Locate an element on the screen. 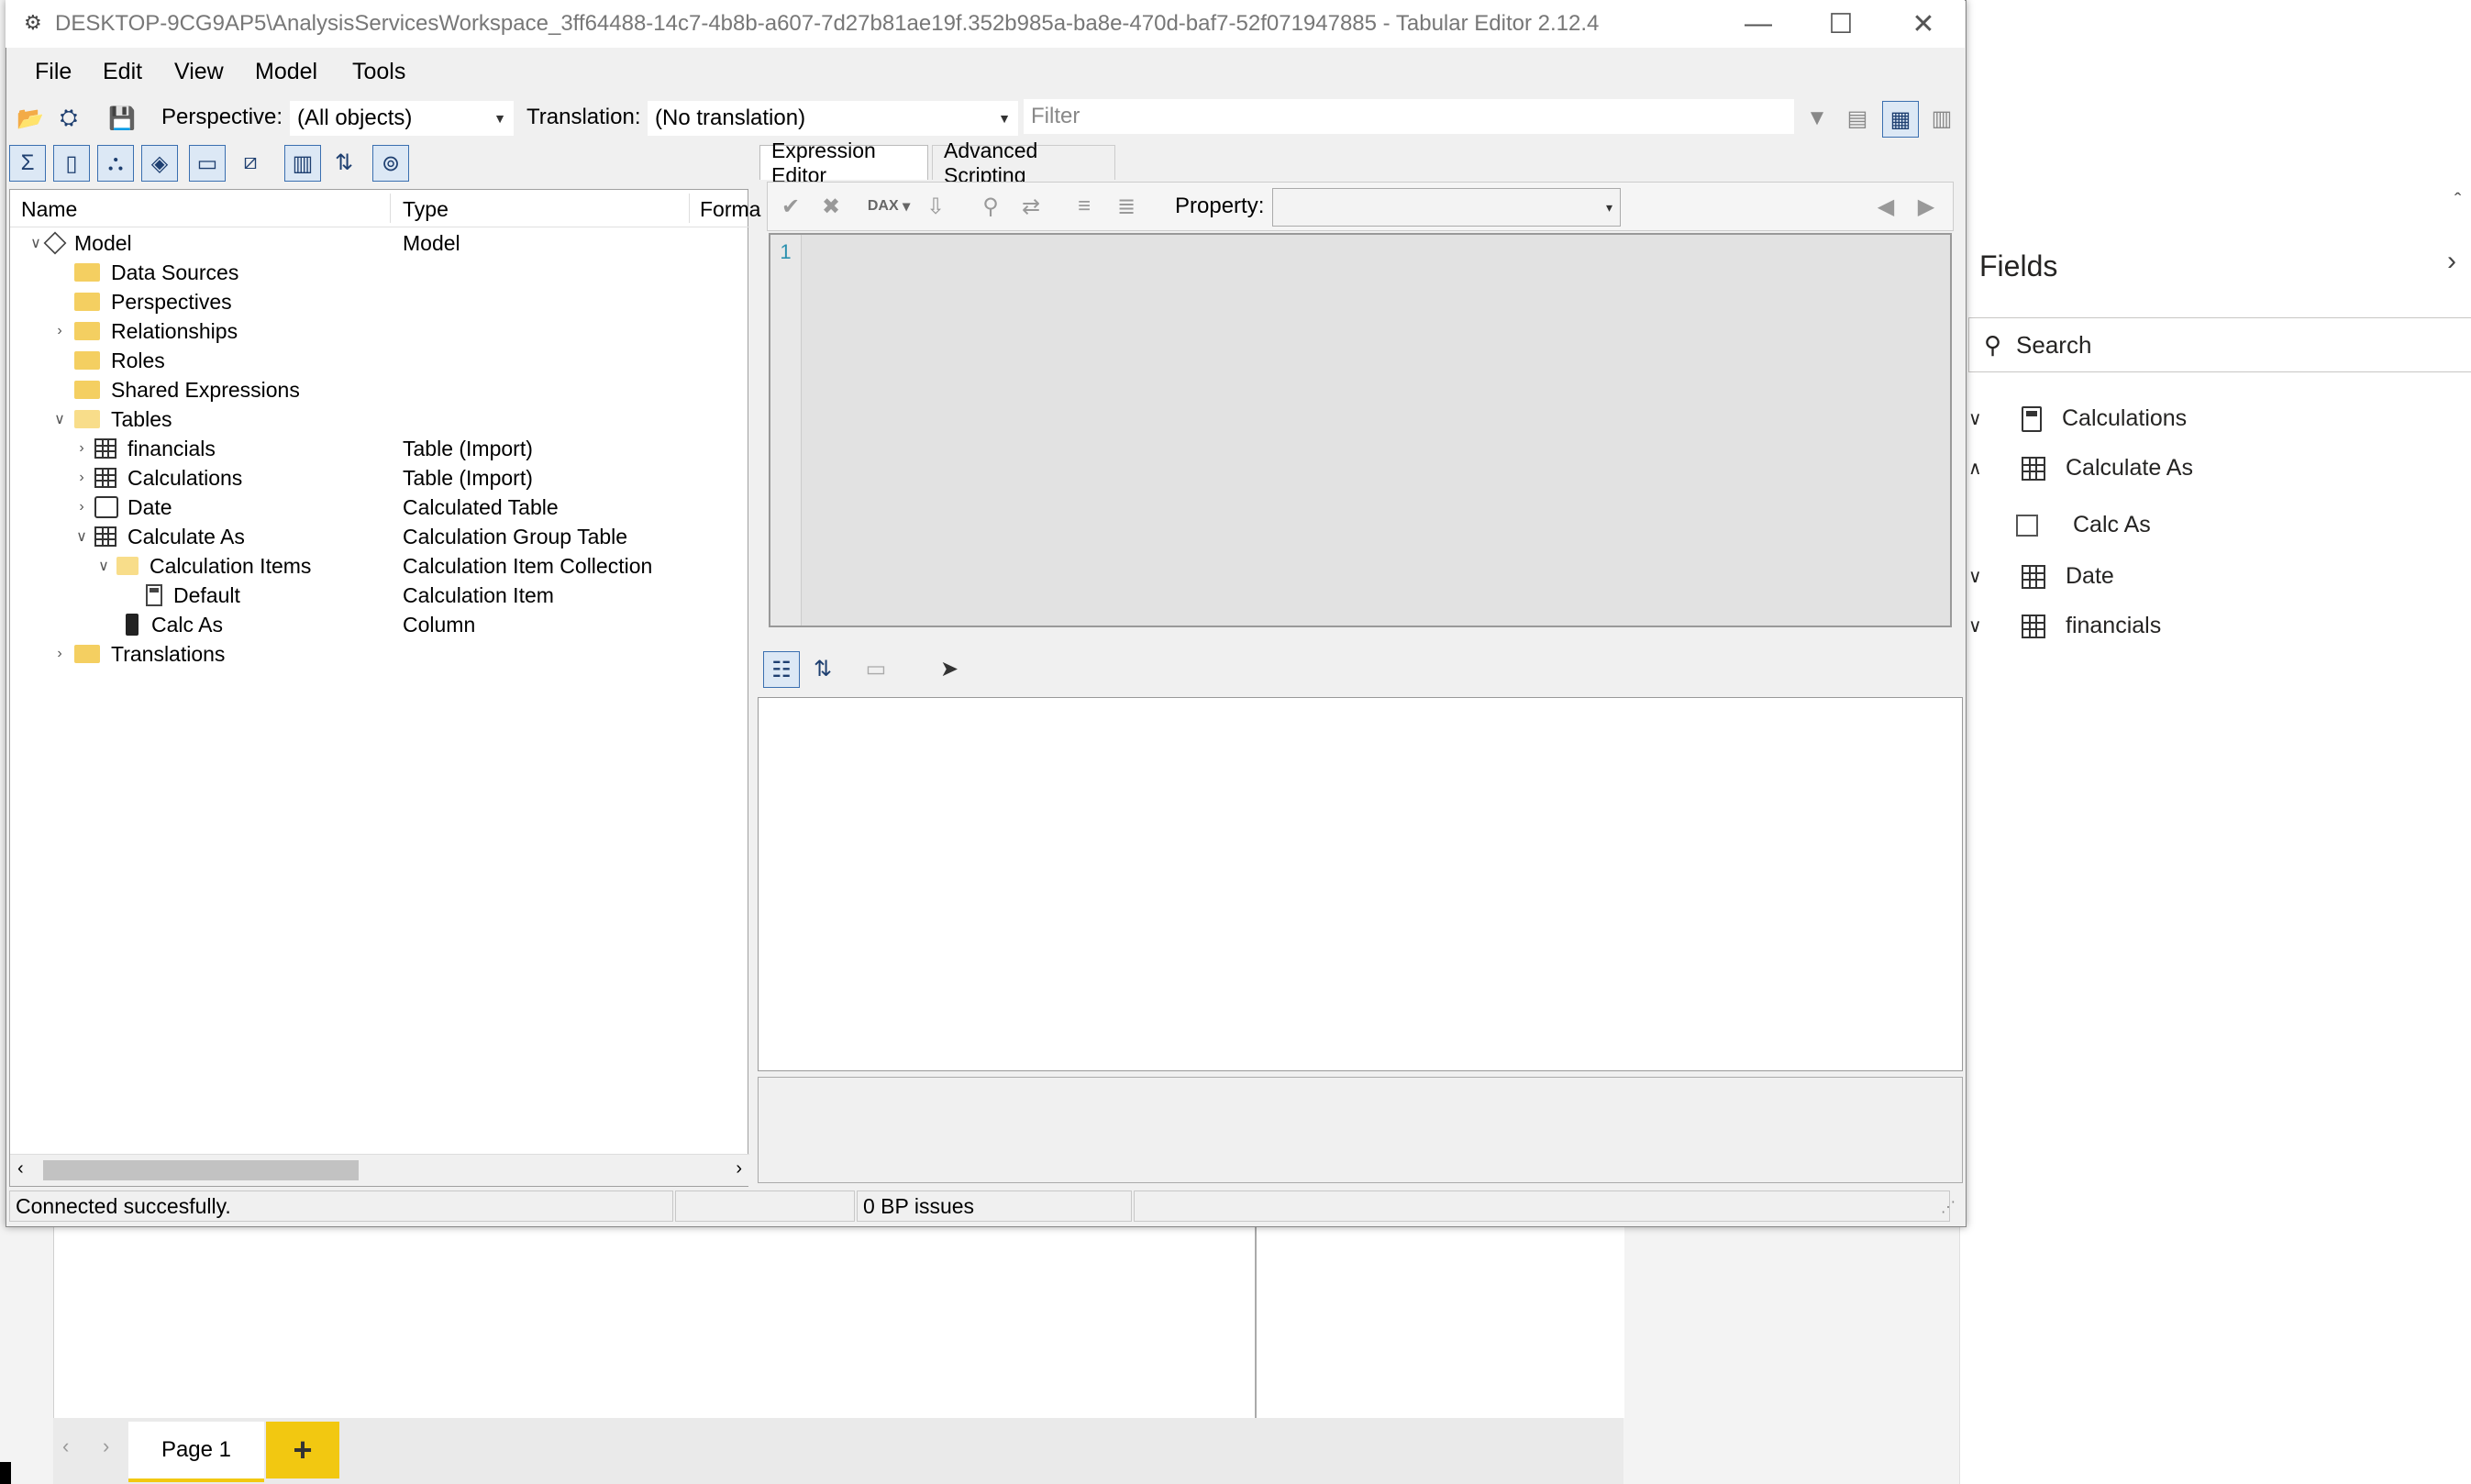 The width and height of the screenshot is (2471, 1484). tree-row-calc-as: Calc As is located at coordinates (175, 624).